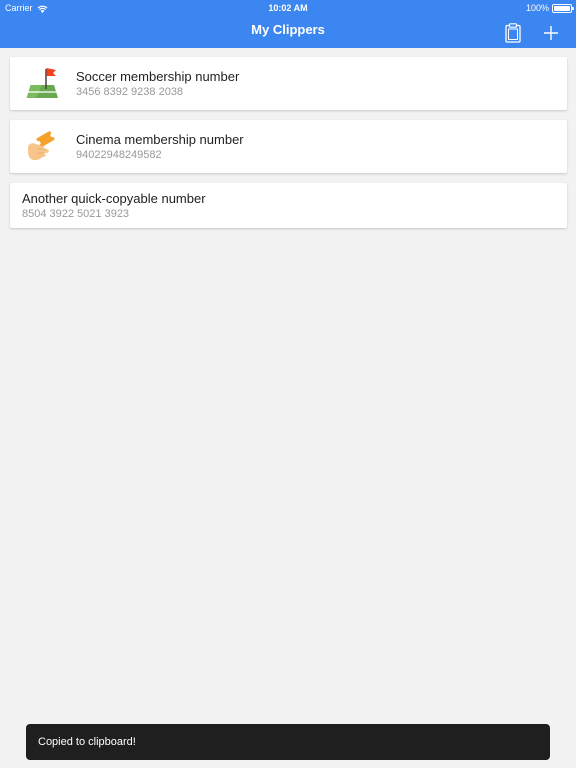 The height and width of the screenshot is (768, 576). What do you see at coordinates (288, 29) in the screenshot?
I see `page-title: My Clippers` at bounding box center [288, 29].